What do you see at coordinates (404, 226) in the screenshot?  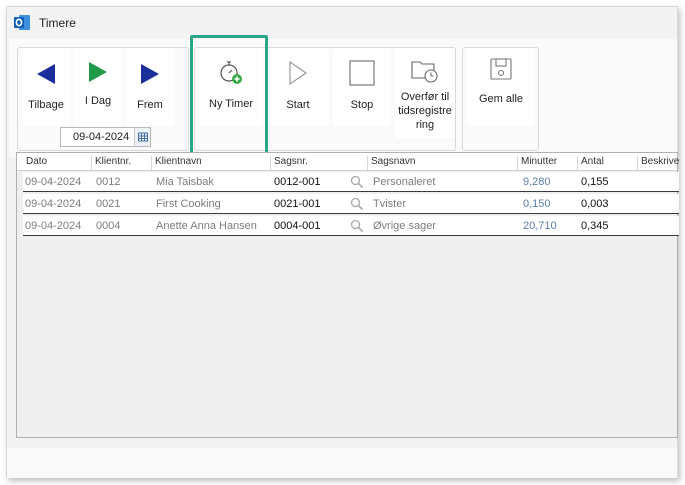 I see `cell-sagsnavn: Øvrige sager` at bounding box center [404, 226].